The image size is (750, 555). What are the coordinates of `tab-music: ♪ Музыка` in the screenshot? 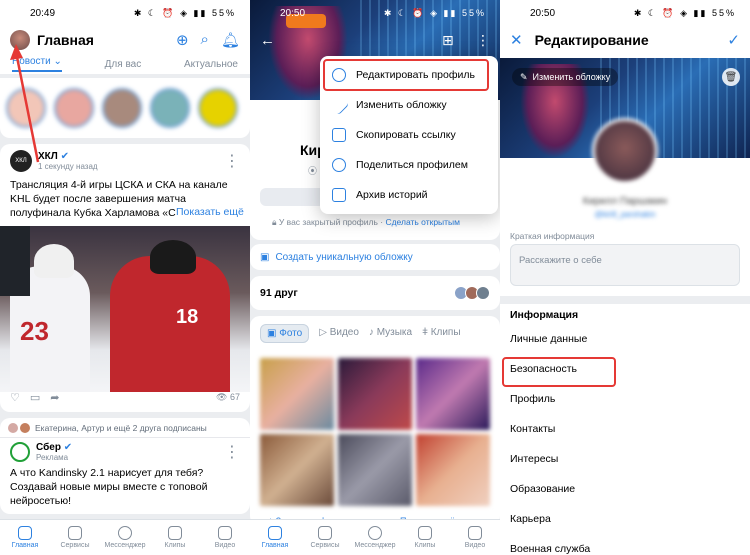 It's located at (390, 333).